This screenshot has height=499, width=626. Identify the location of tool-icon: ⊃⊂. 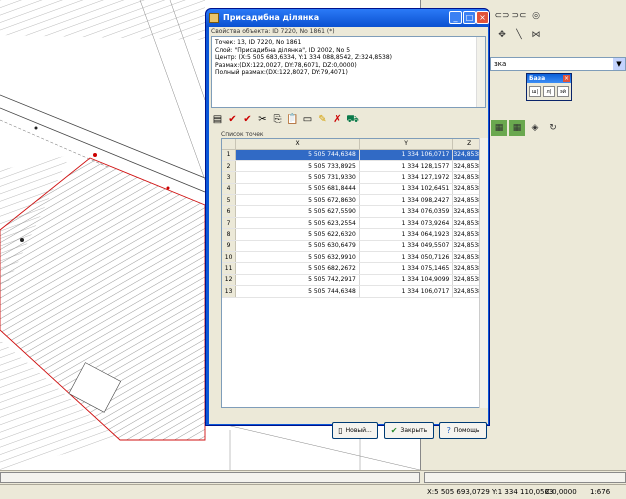
(519, 16).